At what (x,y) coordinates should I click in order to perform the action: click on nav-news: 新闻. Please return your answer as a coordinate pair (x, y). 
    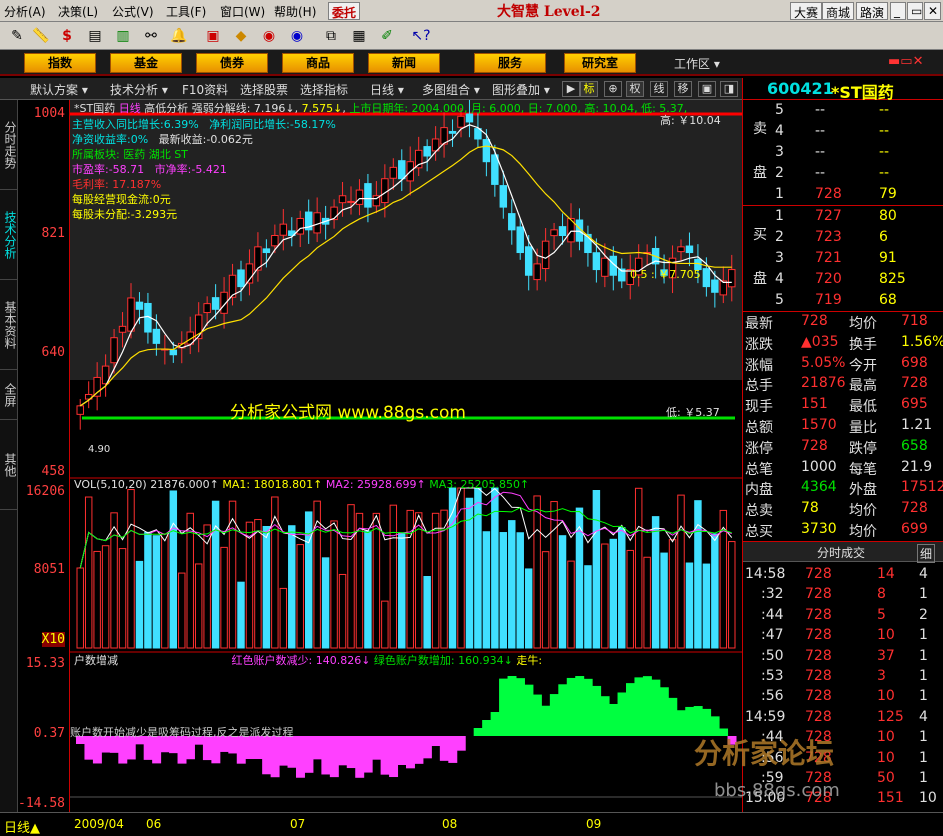
    Looking at the image, I should click on (404, 63).